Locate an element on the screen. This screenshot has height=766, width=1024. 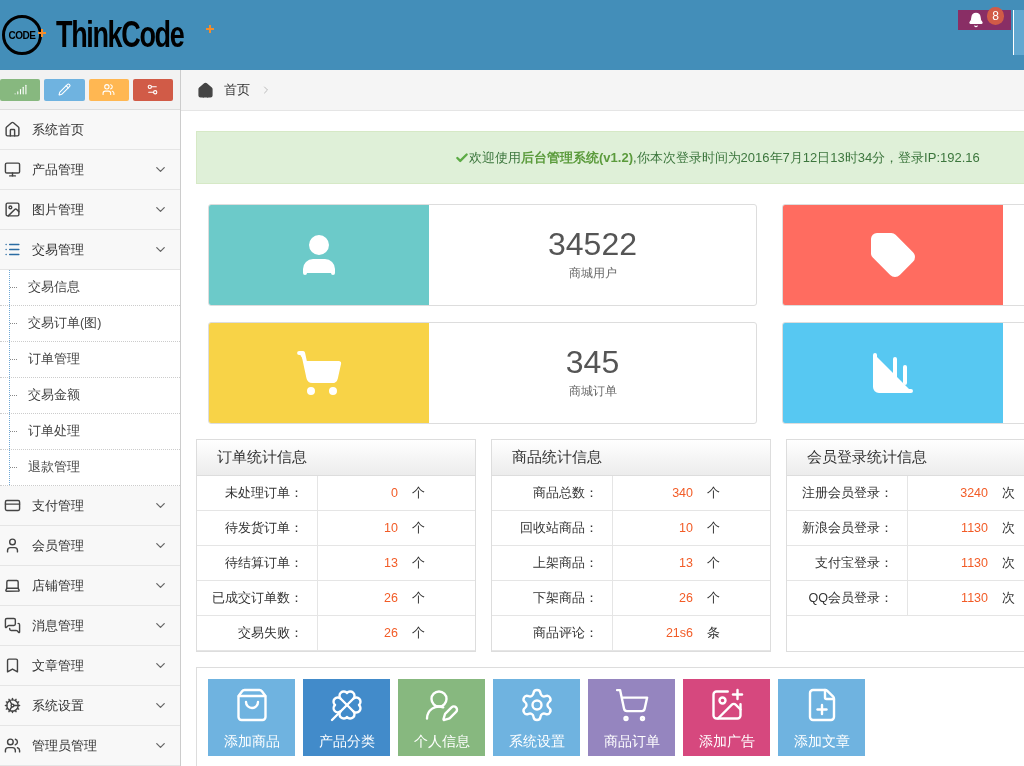
signal-icon is located at coordinates (20, 89).